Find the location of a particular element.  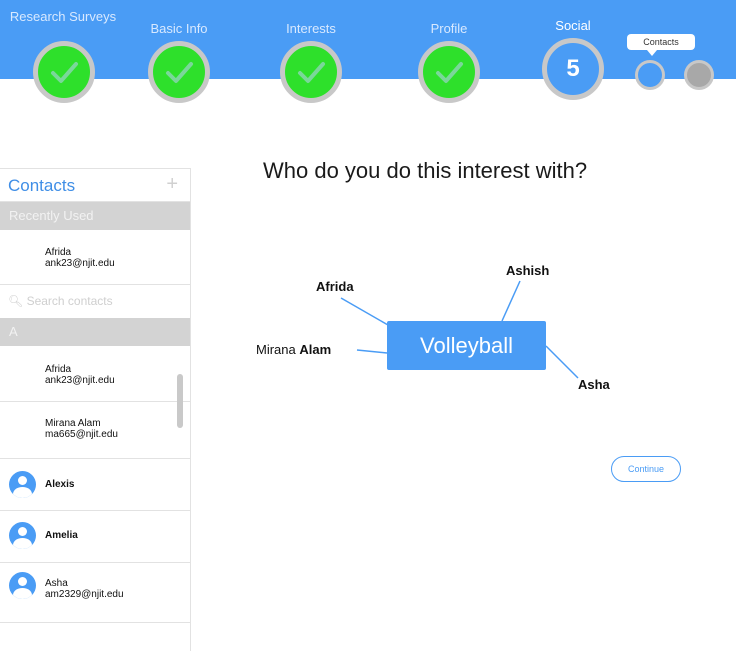

connected-contact-afrida: Afrida is located at coordinates (335, 286).